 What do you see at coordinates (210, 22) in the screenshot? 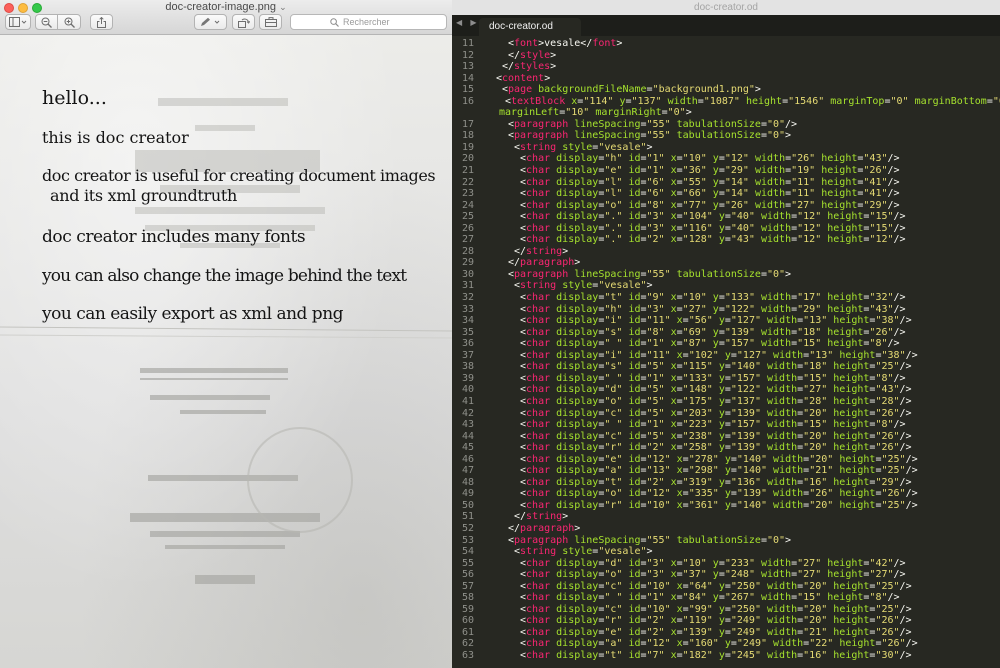
I see `markup-button` at bounding box center [210, 22].